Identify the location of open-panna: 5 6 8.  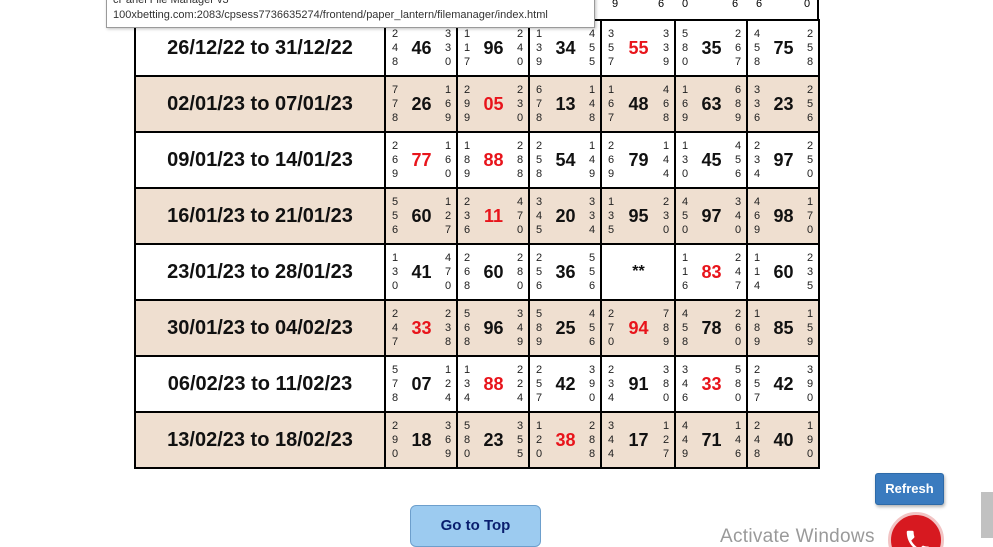
(467, 328).